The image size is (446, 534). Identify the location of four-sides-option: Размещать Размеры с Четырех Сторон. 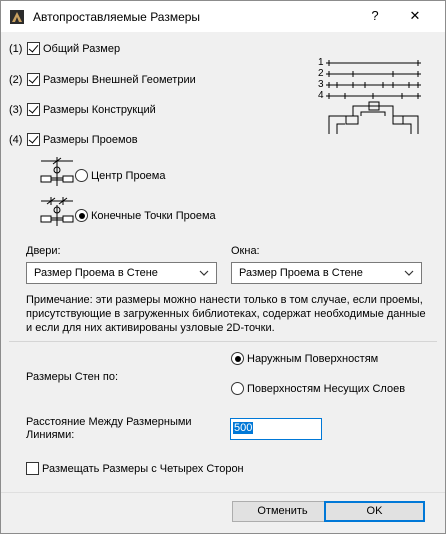
(135, 468).